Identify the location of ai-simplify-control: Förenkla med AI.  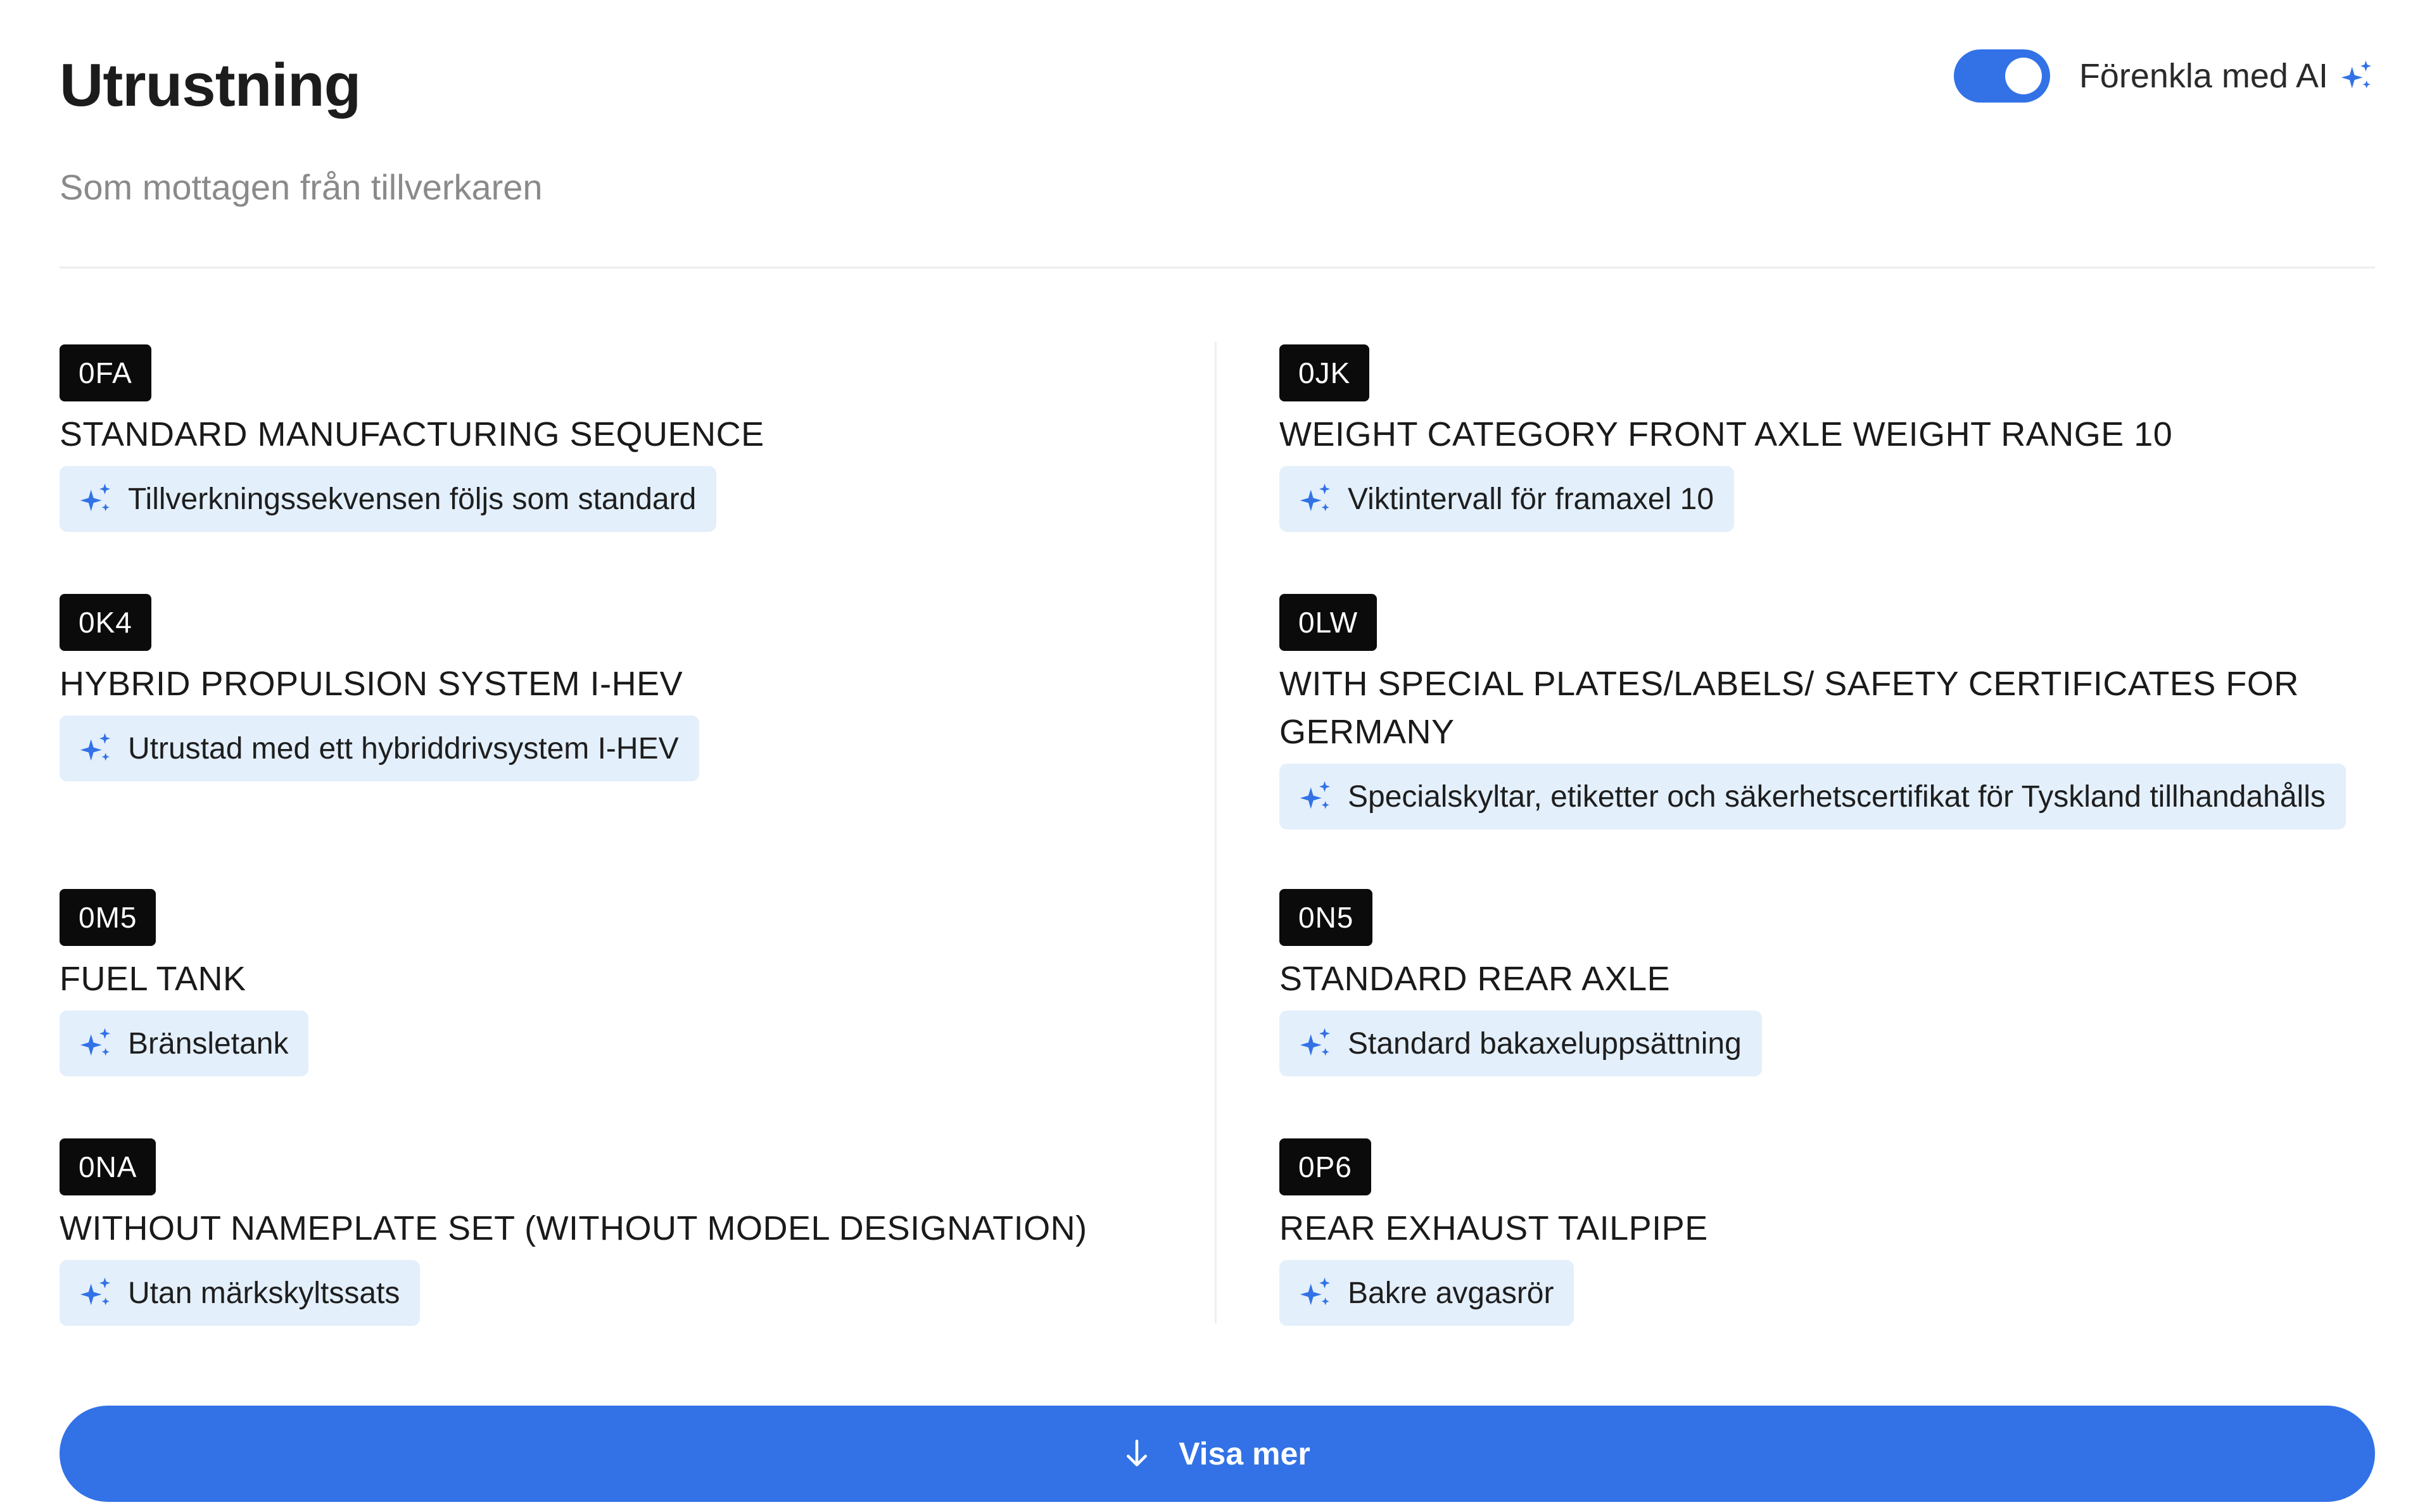
(2164, 76).